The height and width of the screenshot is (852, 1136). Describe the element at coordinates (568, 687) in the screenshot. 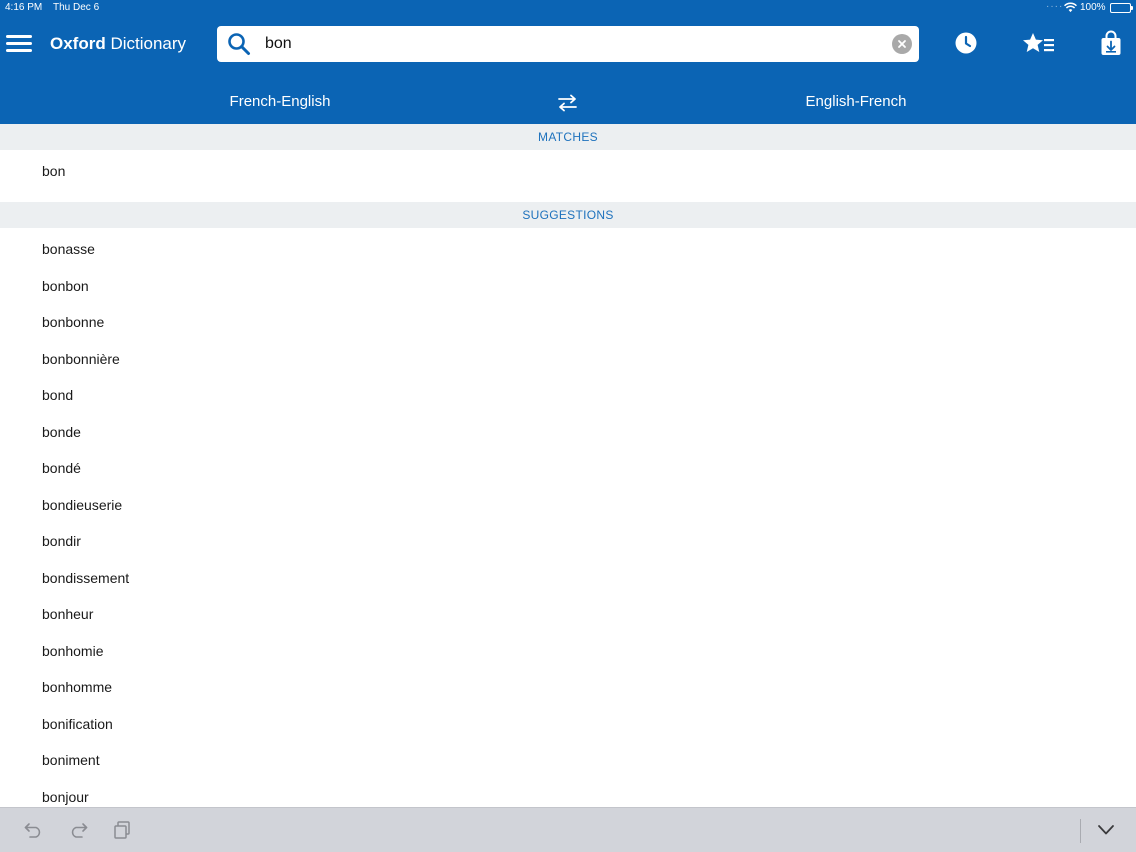

I see `suggestion-row: bonhomme` at that location.